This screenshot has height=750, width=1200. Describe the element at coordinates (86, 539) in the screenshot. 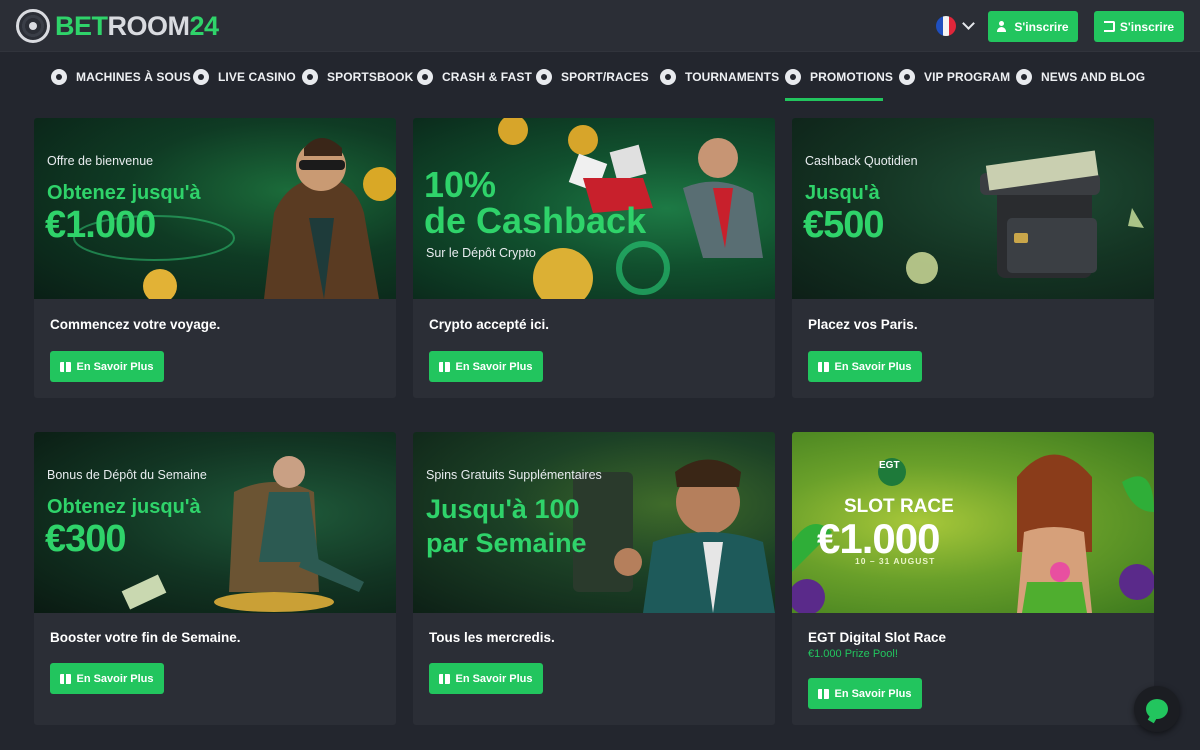

I see `promo-amount: €300` at that location.